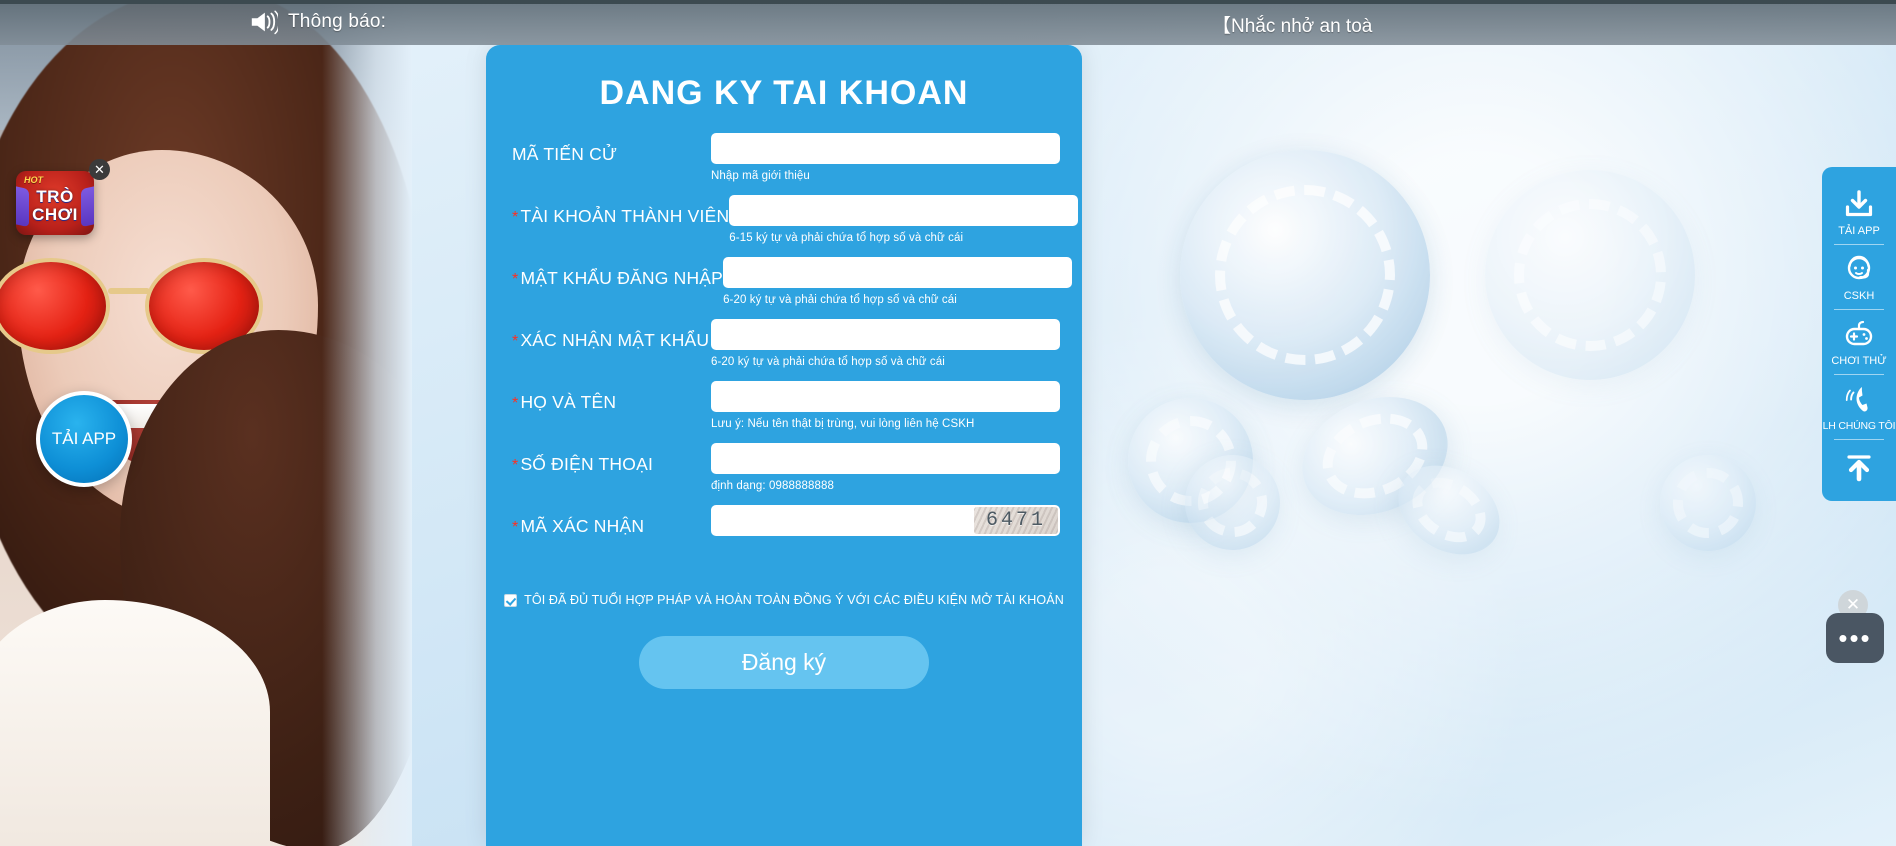 This screenshot has height=846, width=1896. Describe the element at coordinates (99, 169) in the screenshot. I see `close-icon: ✕` at that location.